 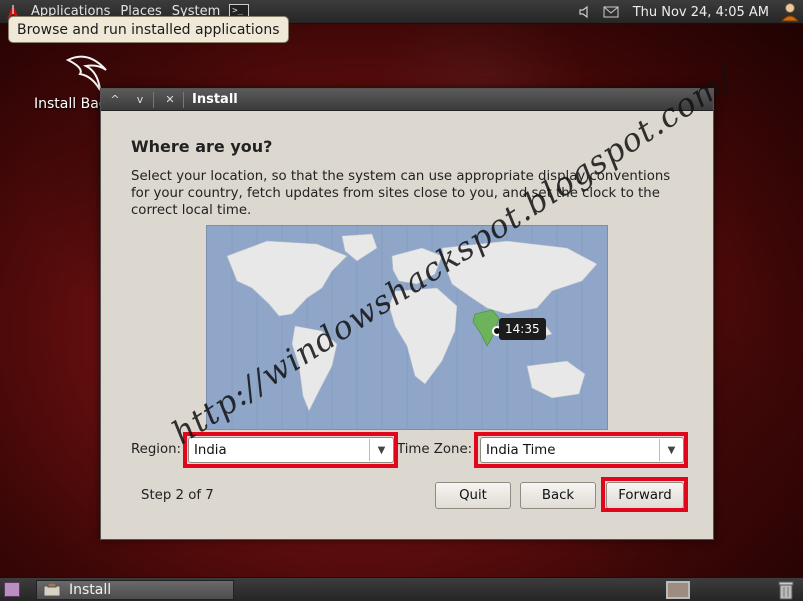 What do you see at coordinates (786, 590) in the screenshot?
I see `trash-icon` at bounding box center [786, 590].